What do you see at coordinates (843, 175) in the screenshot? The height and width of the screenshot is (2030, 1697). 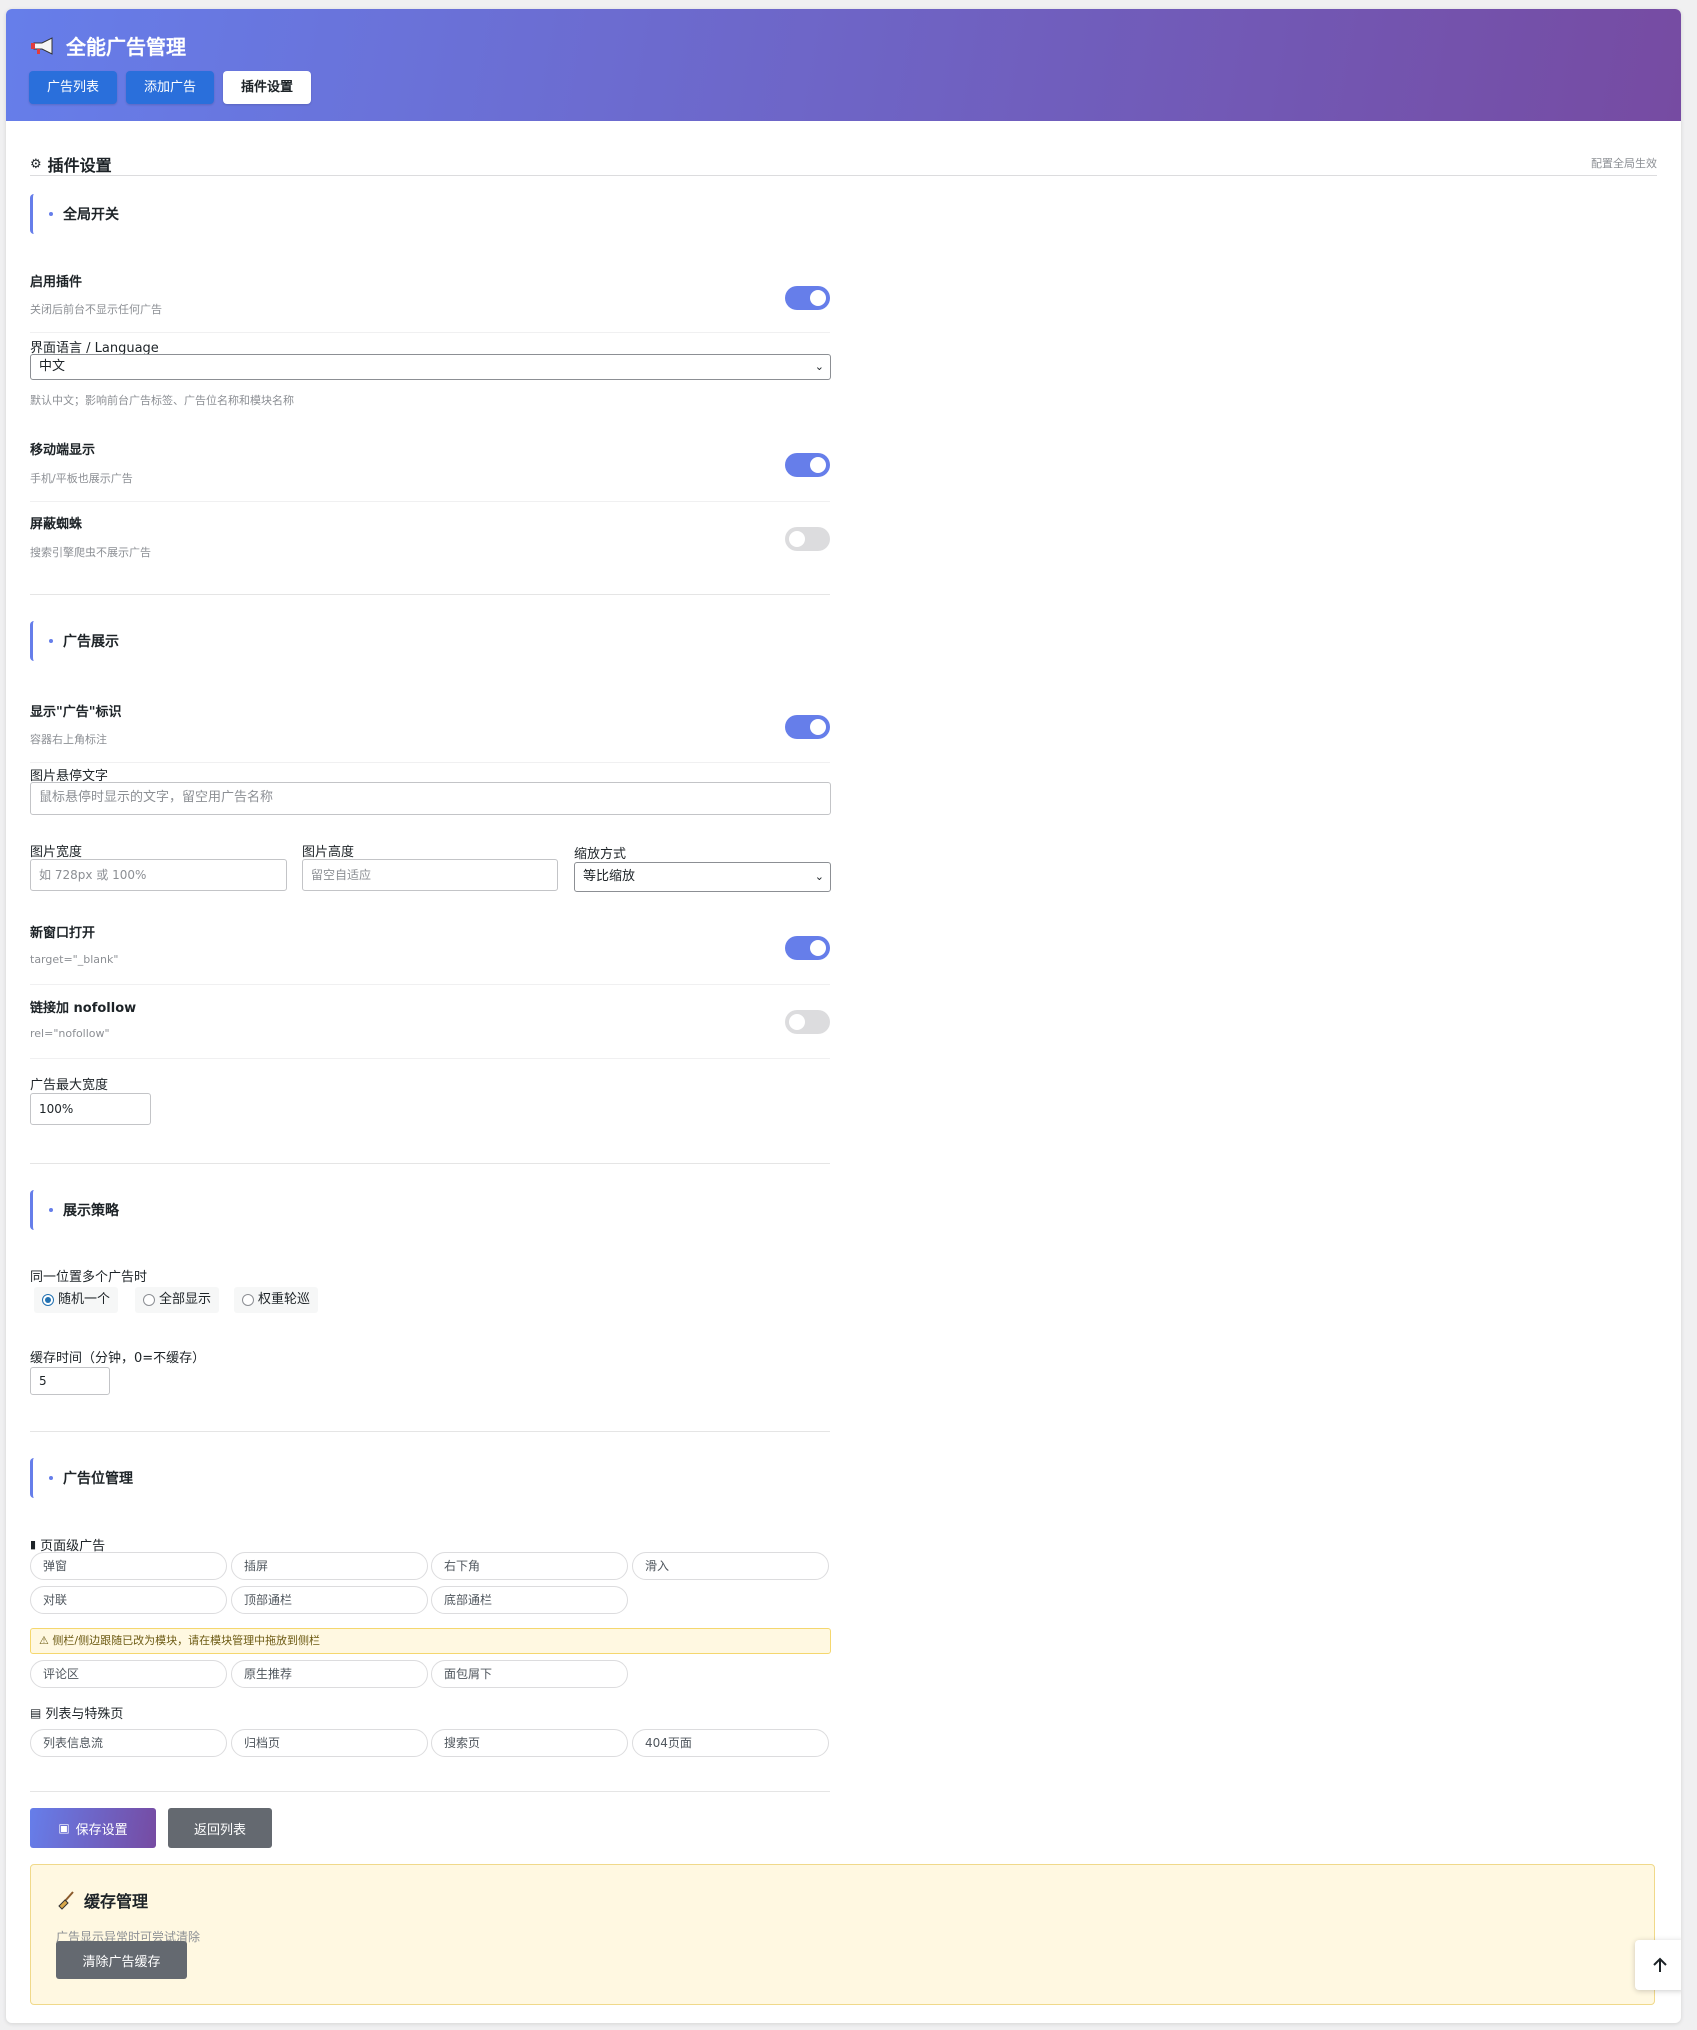 I see `divider` at bounding box center [843, 175].